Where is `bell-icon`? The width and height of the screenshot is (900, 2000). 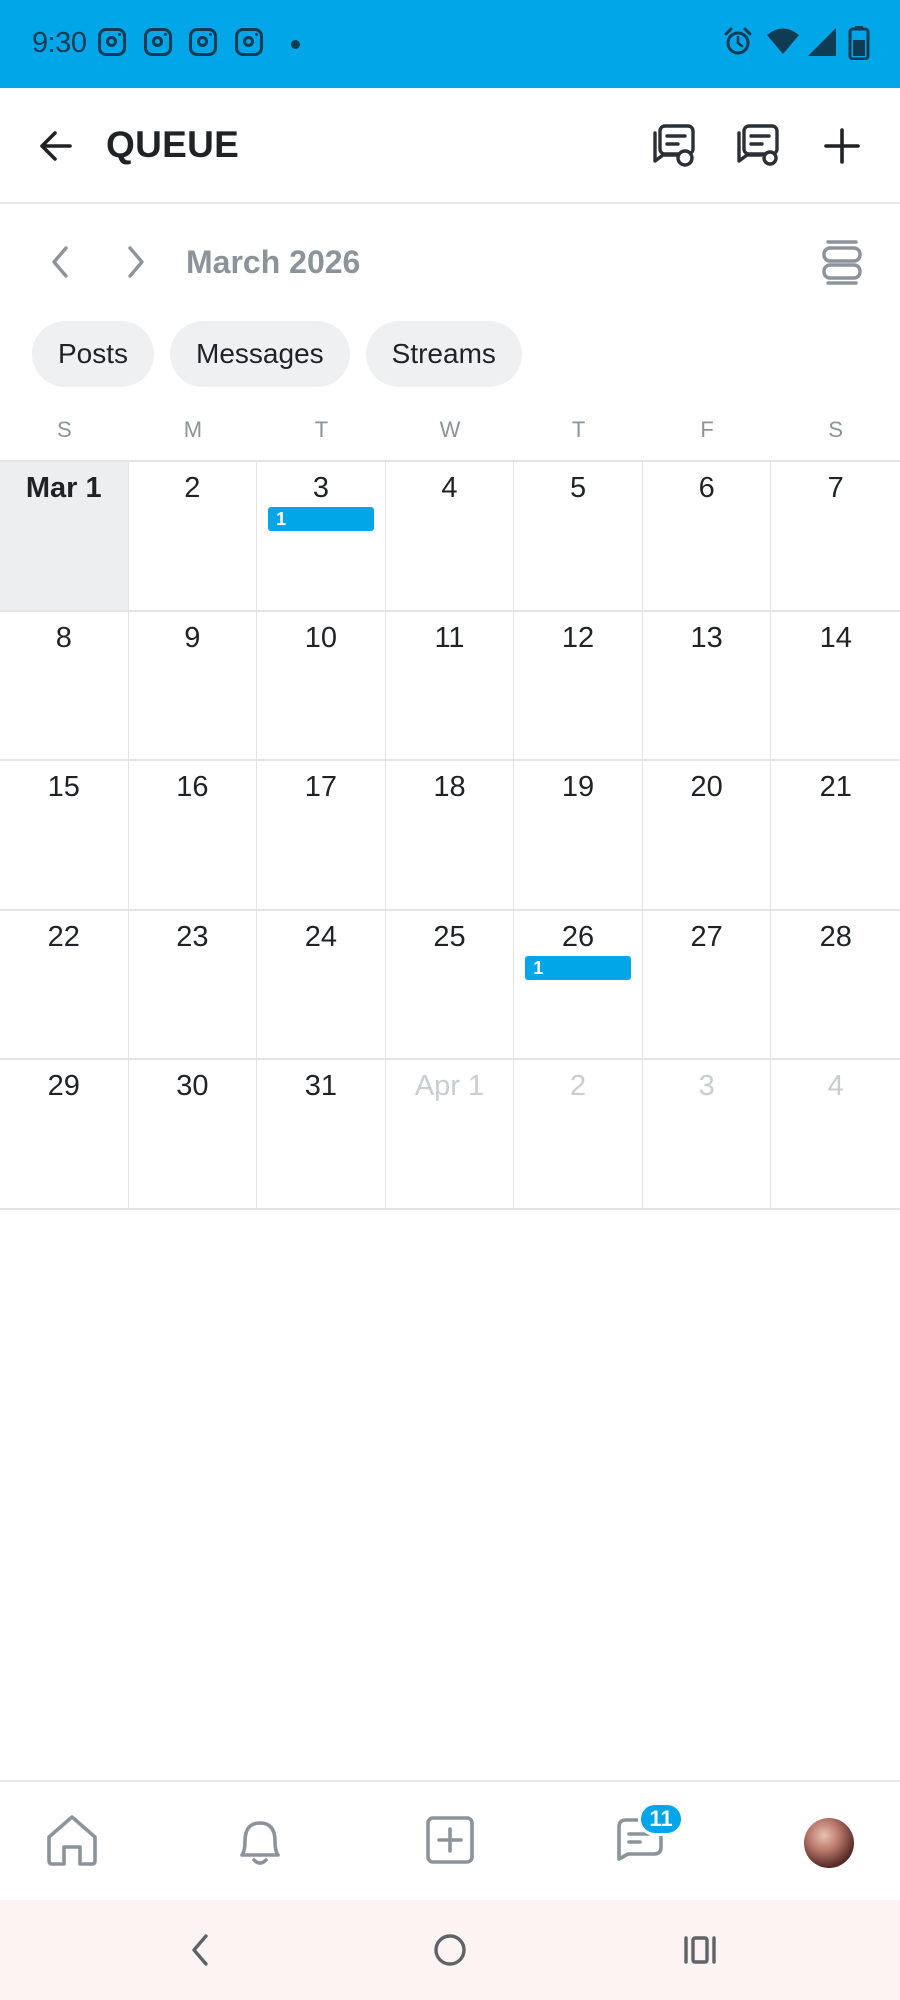
bell-icon is located at coordinates (260, 1840).